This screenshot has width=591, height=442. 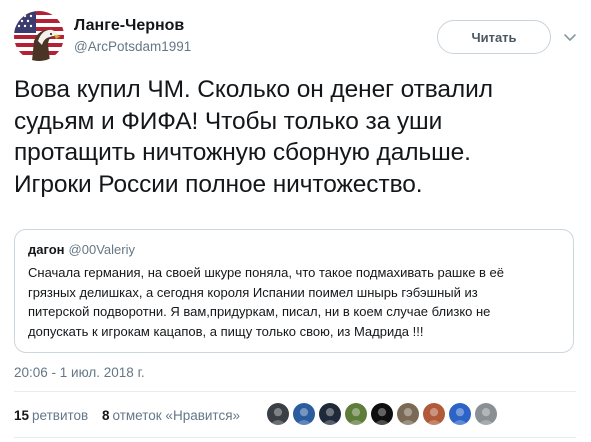 What do you see at coordinates (486, 414) in the screenshot?
I see `liker-avatar-9-icon` at bounding box center [486, 414].